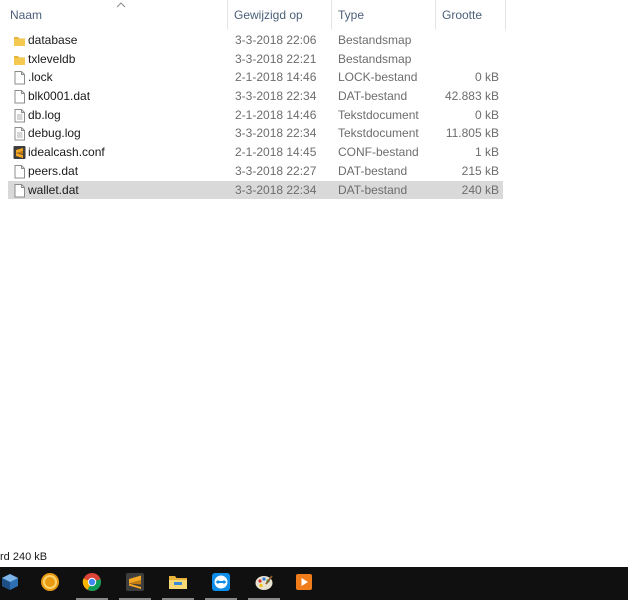  Describe the element at coordinates (53, 189) in the screenshot. I see `file-name: wallet.dat` at that location.